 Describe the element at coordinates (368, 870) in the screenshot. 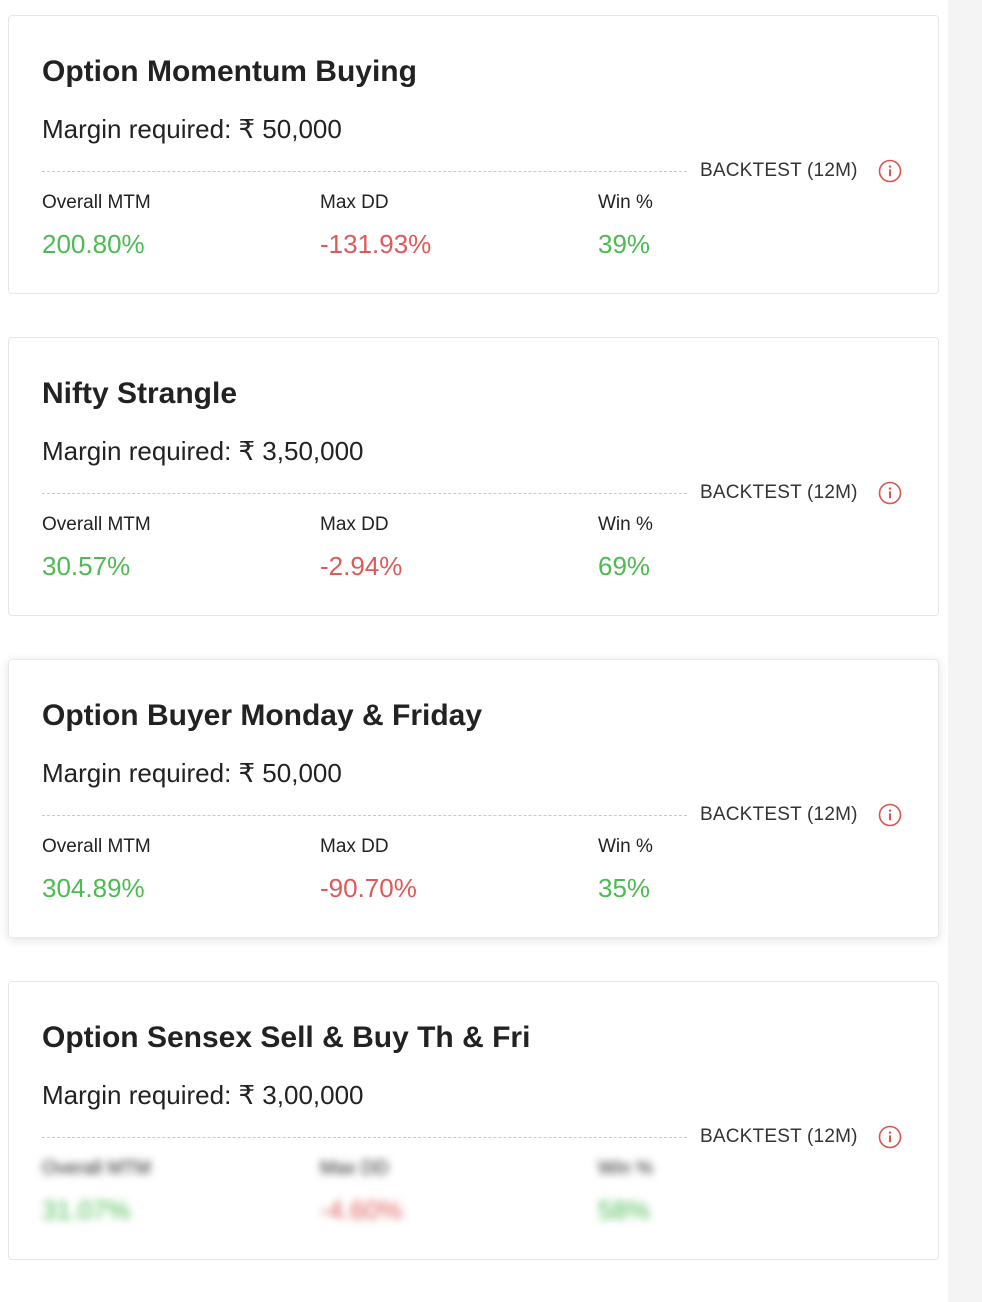

I see `metric-max-dd: Max DD -90.70%` at that location.